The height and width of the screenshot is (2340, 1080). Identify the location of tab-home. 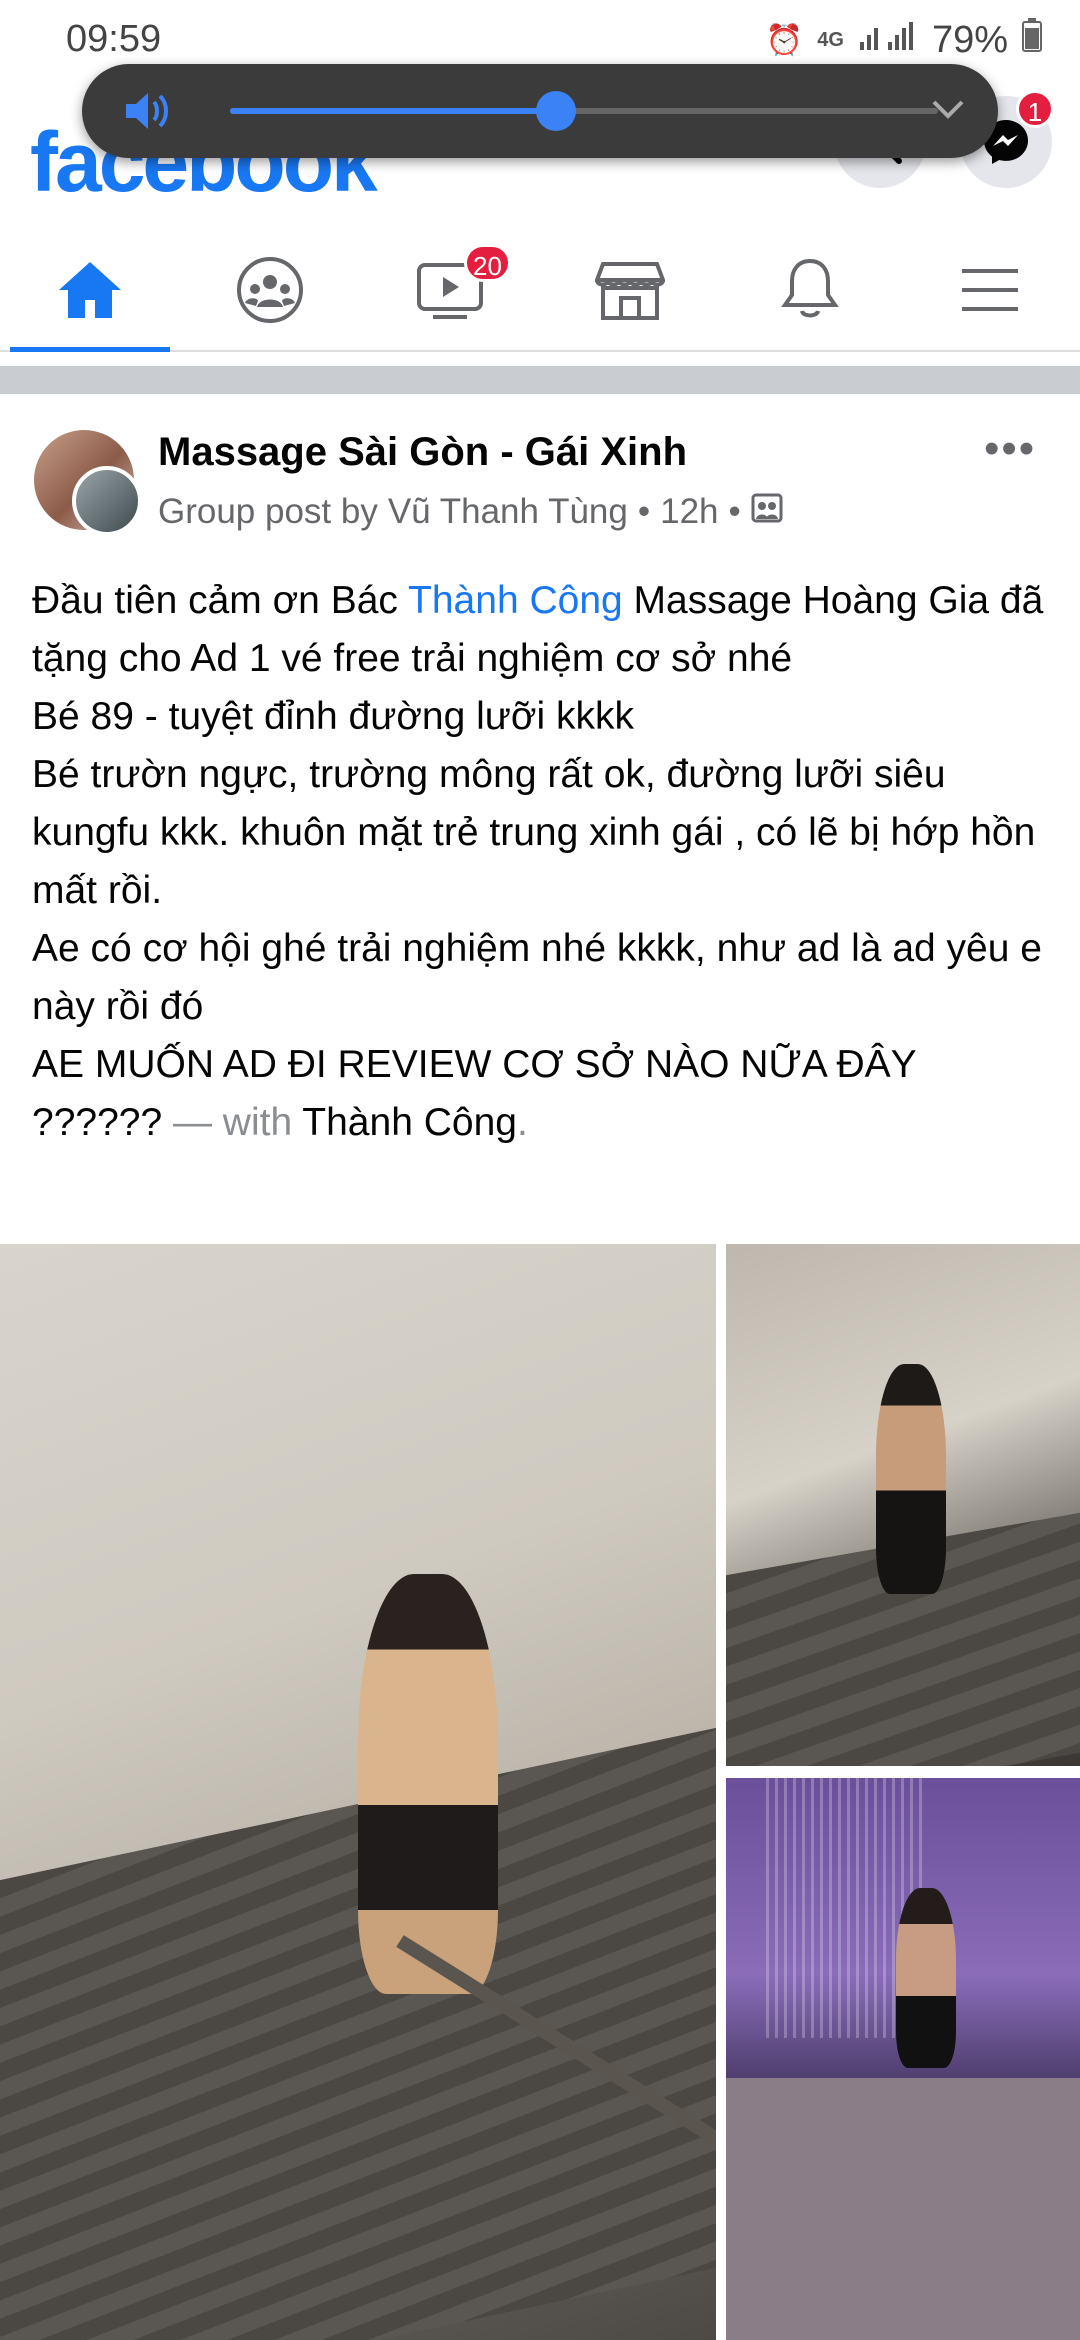
(90, 291).